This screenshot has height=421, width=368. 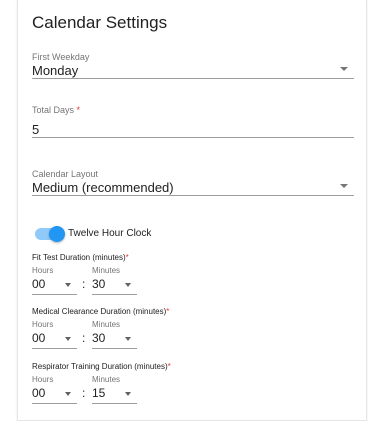 What do you see at coordinates (193, 195) in the screenshot?
I see `calendar-layout-underline` at bounding box center [193, 195].